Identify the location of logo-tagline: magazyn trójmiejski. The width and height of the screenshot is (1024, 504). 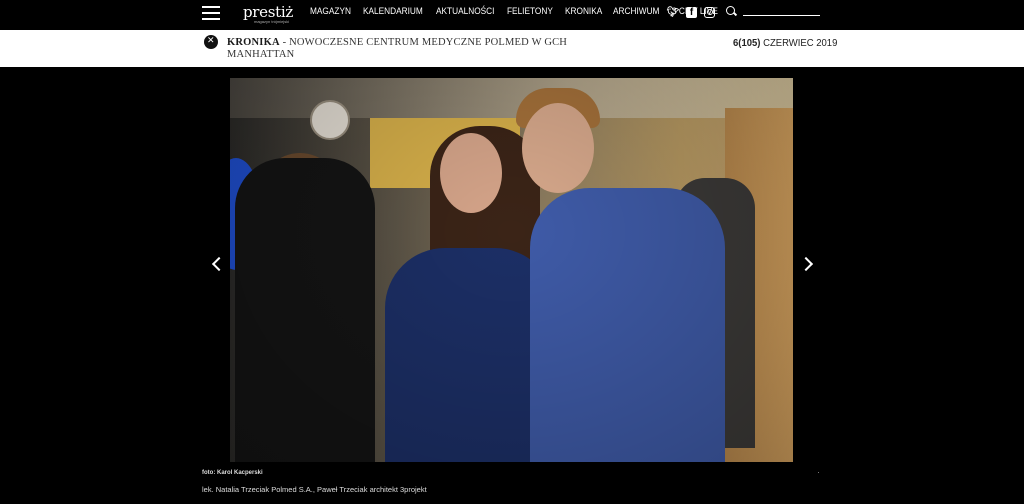
(272, 21).